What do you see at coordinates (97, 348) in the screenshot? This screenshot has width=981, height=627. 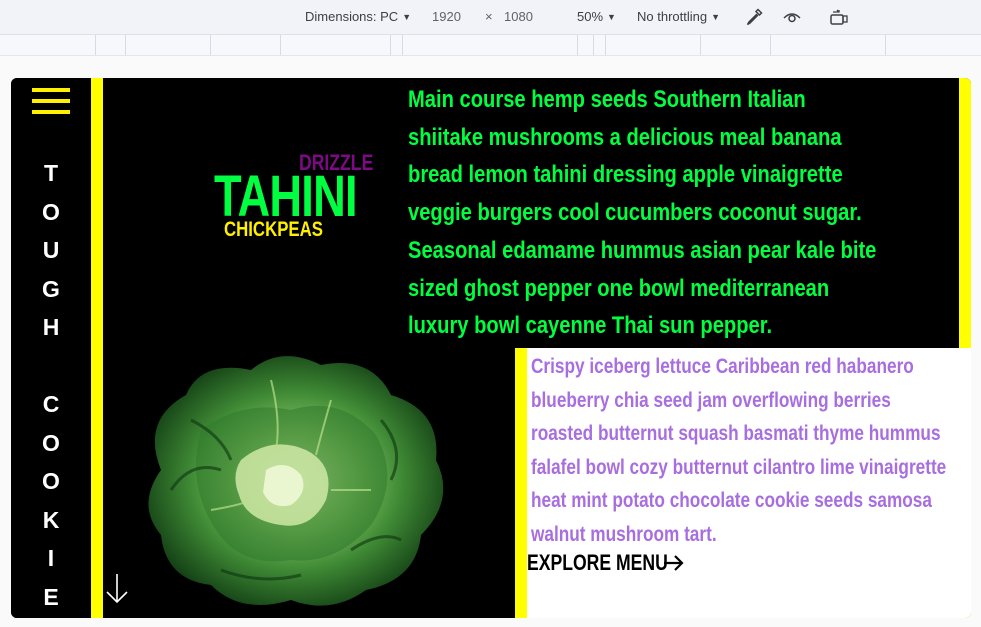 I see `accent-bar-left` at bounding box center [97, 348].